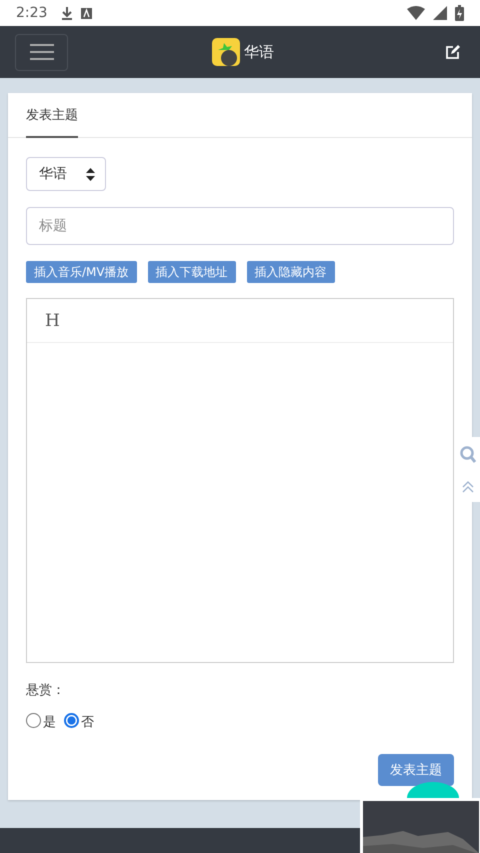 The width and height of the screenshot is (480, 853). Describe the element at coordinates (90, 174) in the screenshot. I see `sort-caret-icon` at that location.